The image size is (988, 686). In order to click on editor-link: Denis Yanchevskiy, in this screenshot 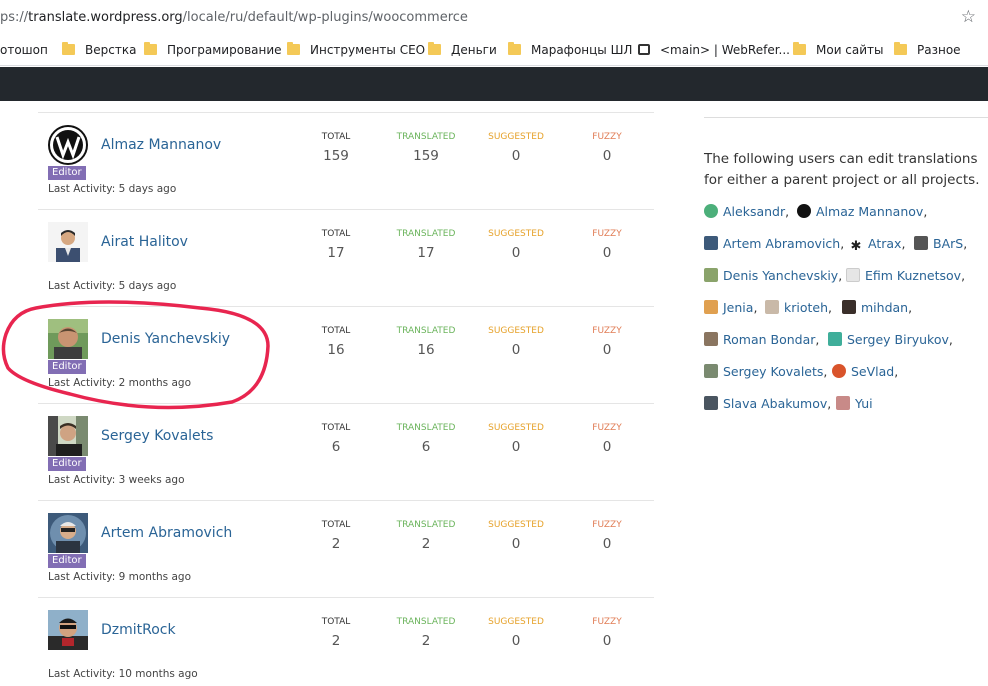, I will do `click(773, 275)`.